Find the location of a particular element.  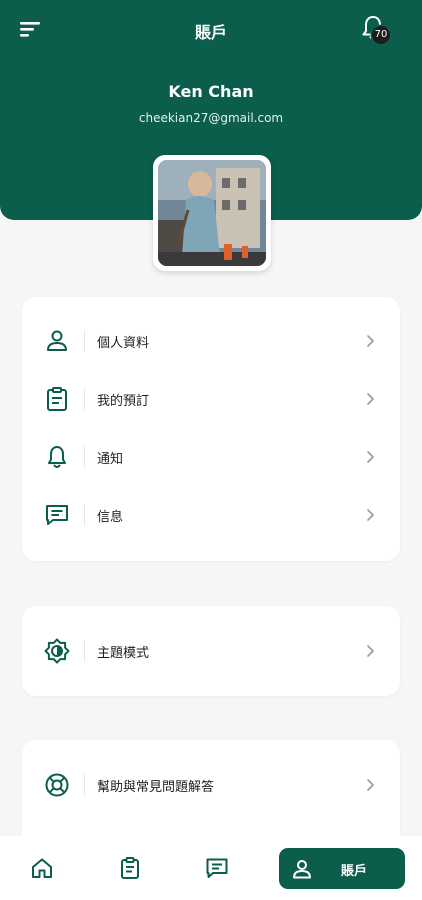

nav-home is located at coordinates (42, 868).